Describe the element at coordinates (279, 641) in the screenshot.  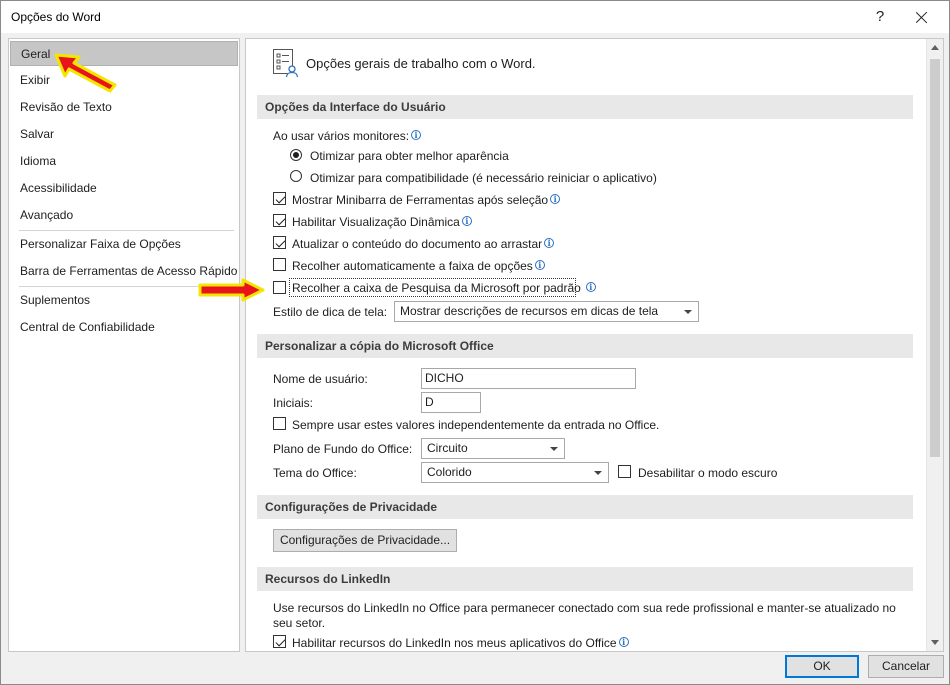
I see `checkbox-linkedin` at that location.